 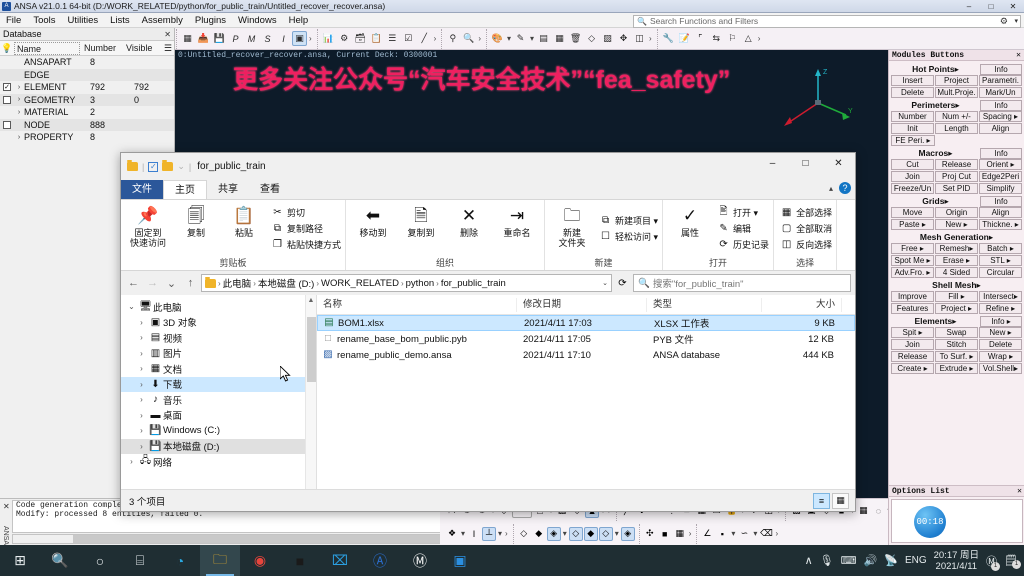 I want to click on ribbon-button: 📌 固定到 快速访问, so click(x=148, y=228).